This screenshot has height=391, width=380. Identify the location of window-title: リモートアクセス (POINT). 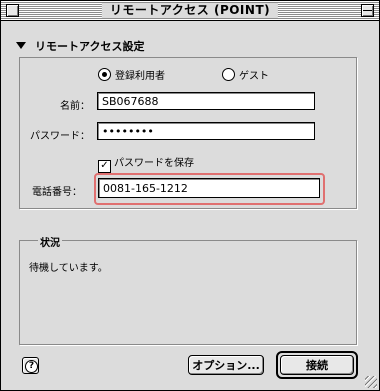
(190, 10).